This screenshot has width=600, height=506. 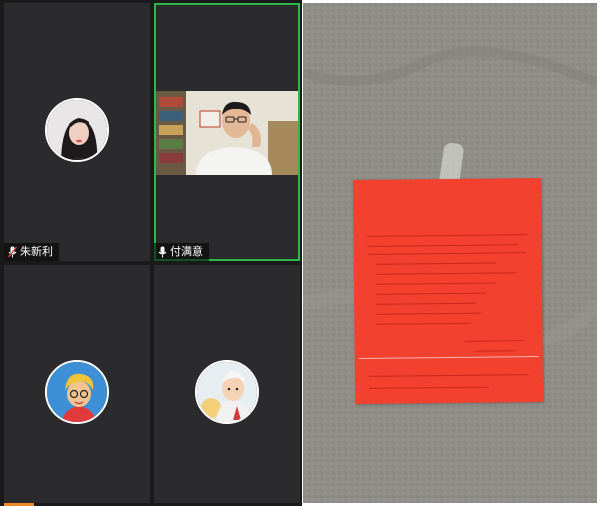 I want to click on participant-name: 付满意, so click(x=186, y=251).